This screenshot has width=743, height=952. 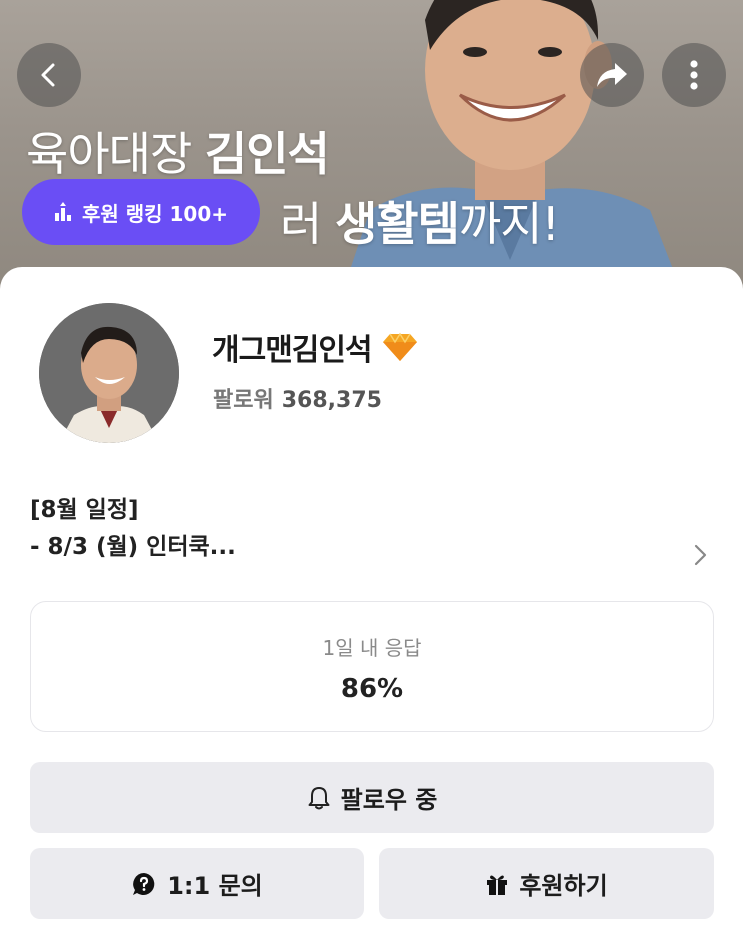 What do you see at coordinates (497, 885) in the screenshot?
I see `gift-icon` at bounding box center [497, 885].